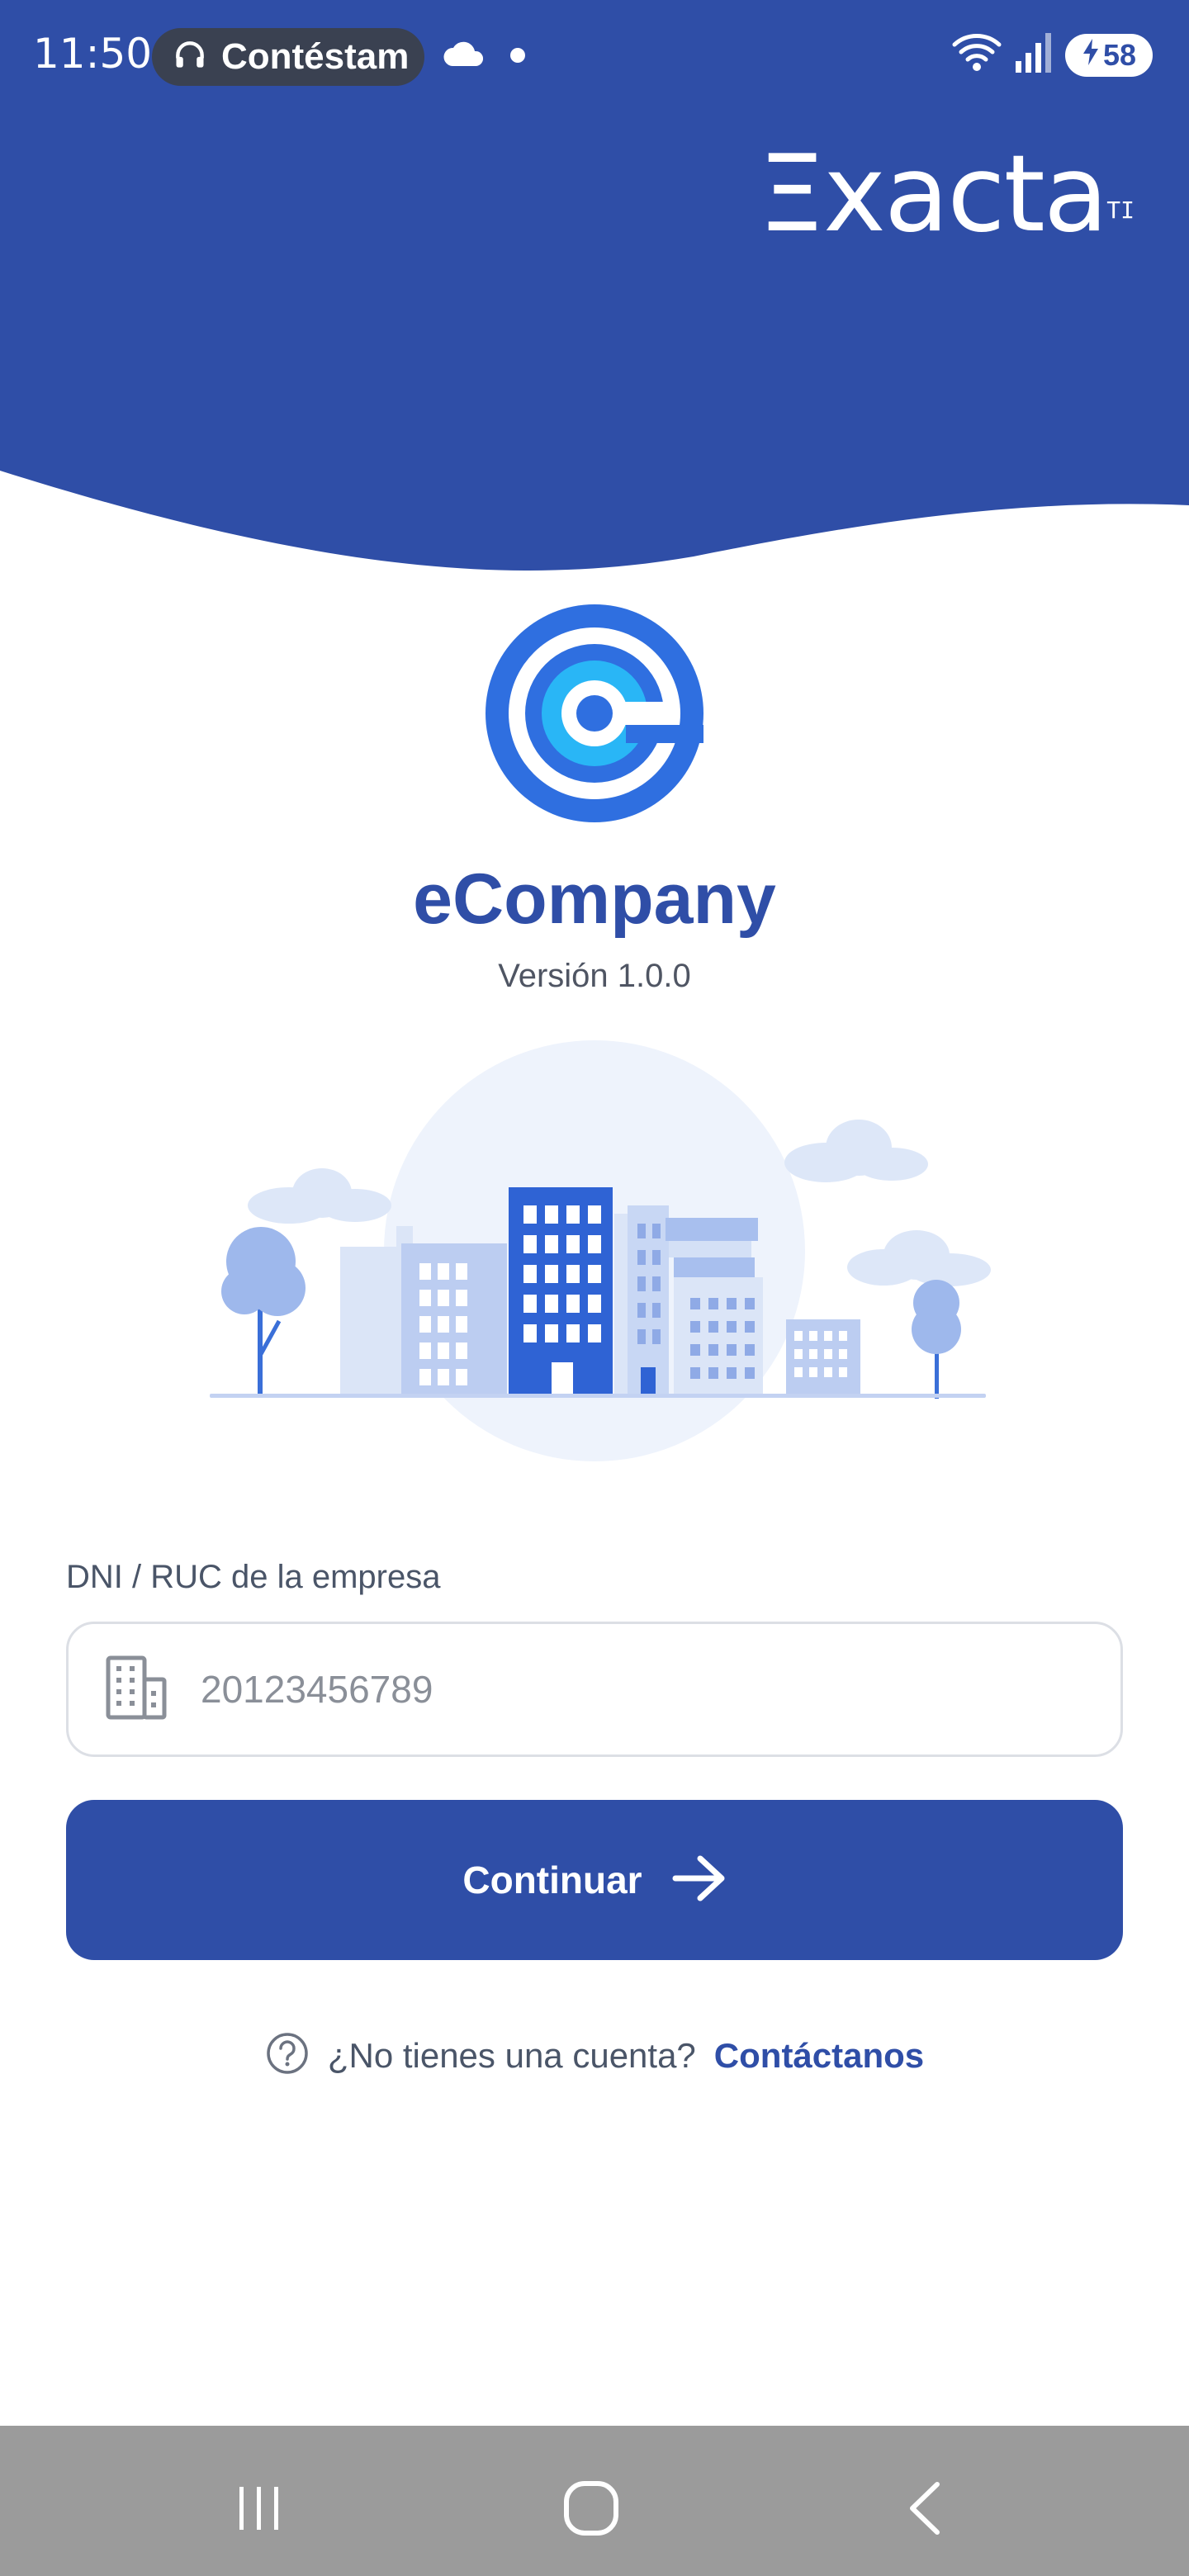 Image resolution: width=1189 pixels, height=2576 pixels. I want to click on continue-button-label: Continuar, so click(552, 1880).